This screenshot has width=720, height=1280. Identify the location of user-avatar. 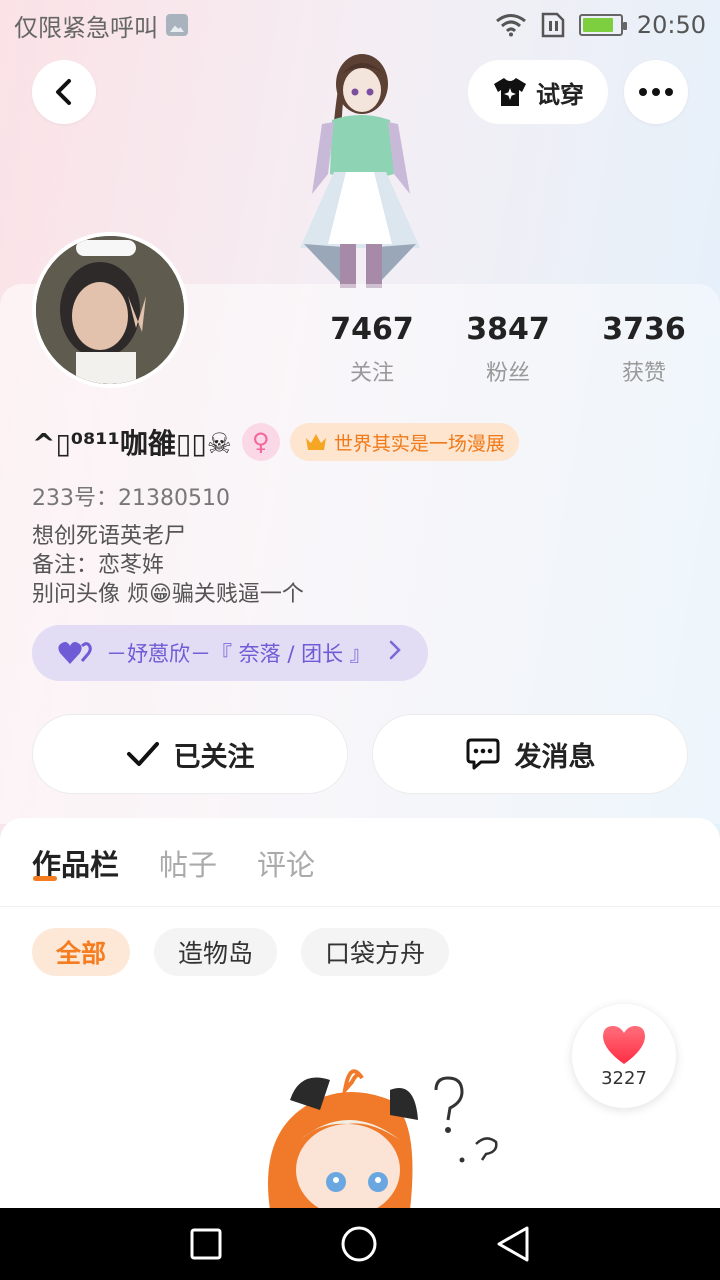
(110, 310).